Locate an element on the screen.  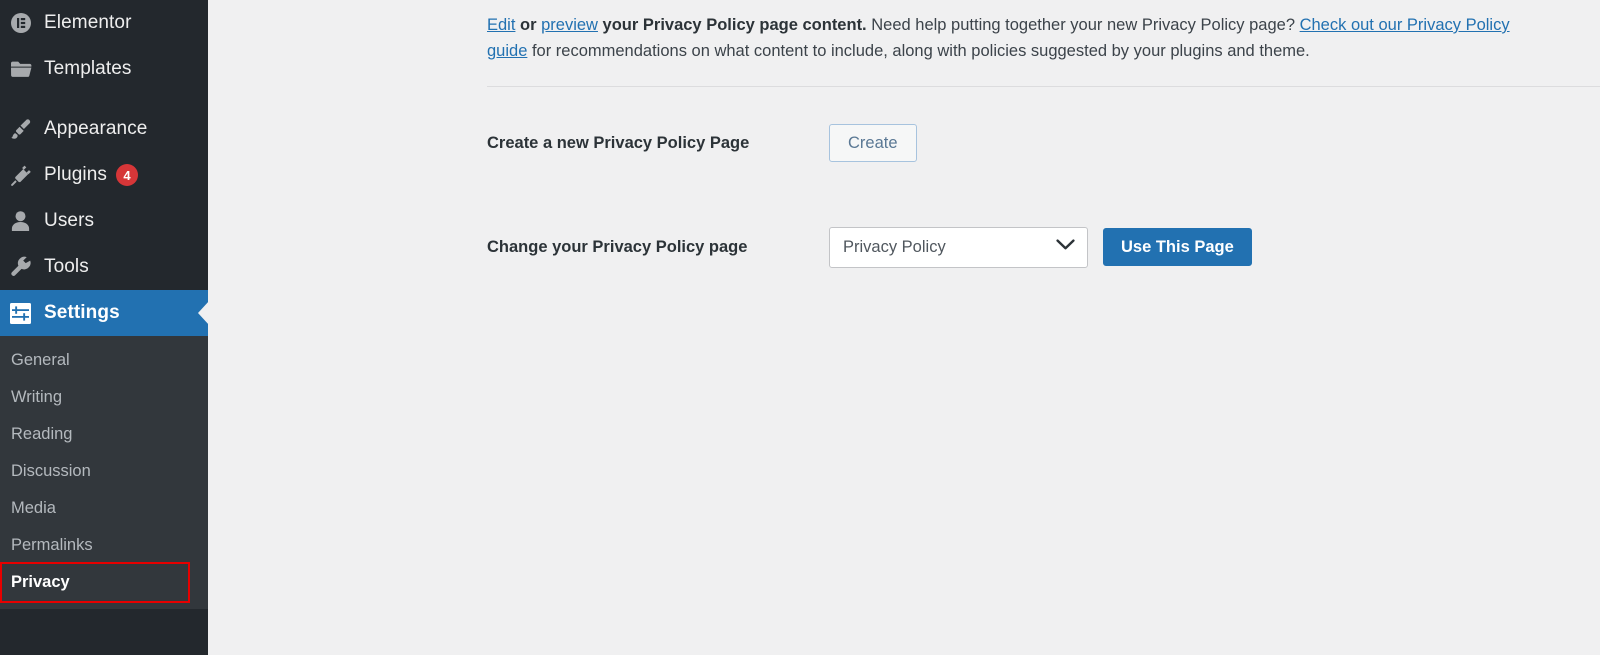
paintbrush-icon is located at coordinates (27, 129).